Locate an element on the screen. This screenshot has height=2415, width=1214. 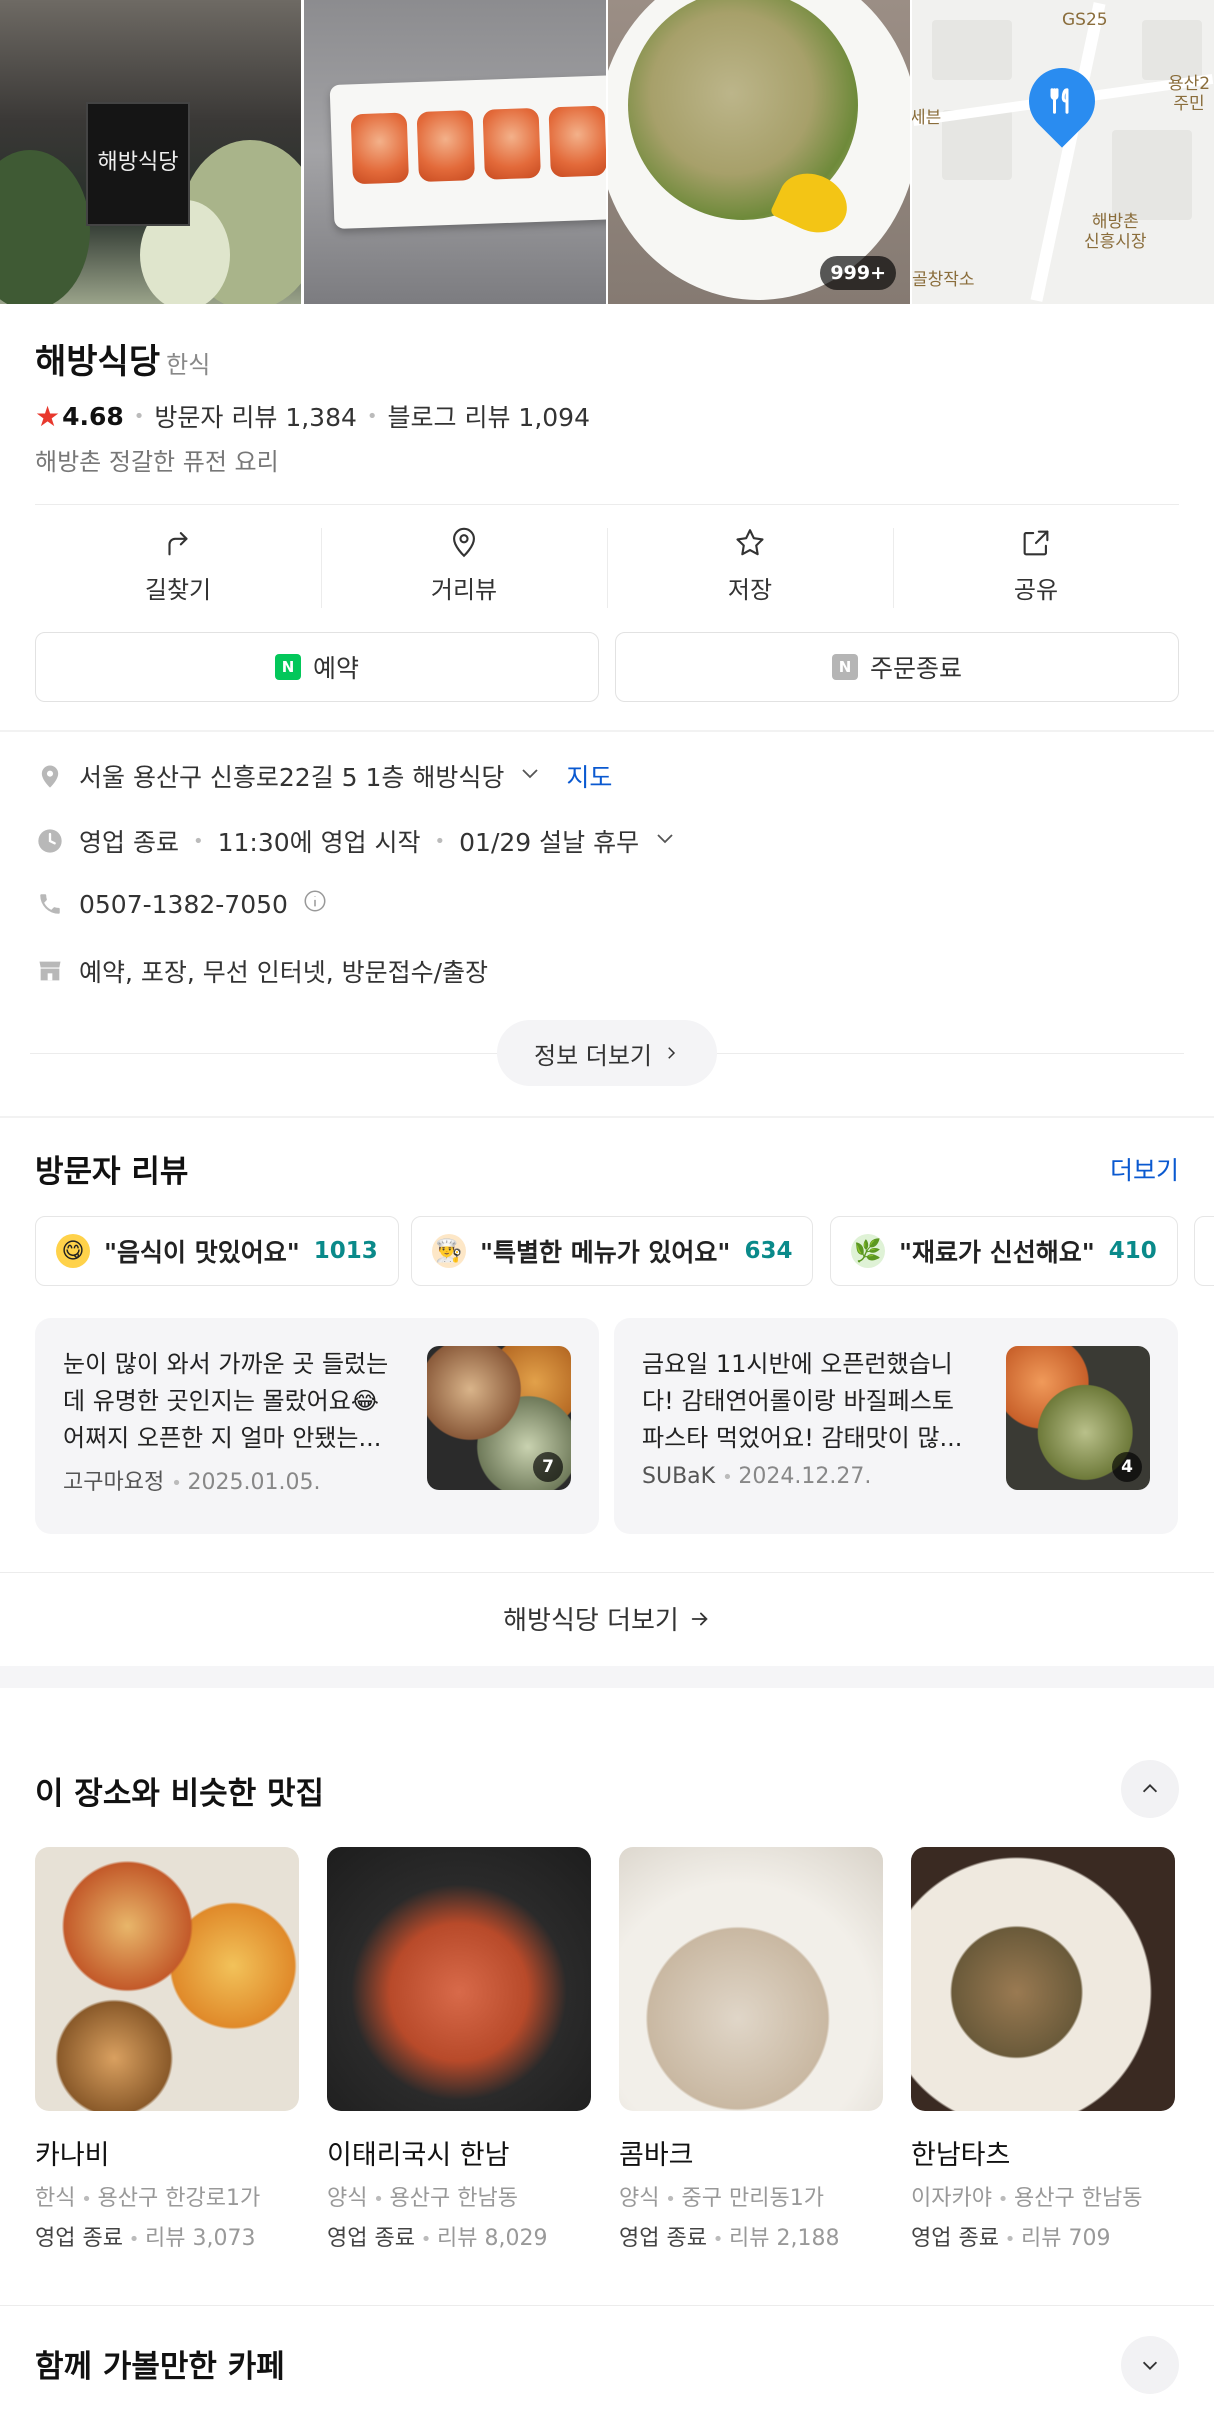
naver-order-icon: N is located at coordinates (844, 667).